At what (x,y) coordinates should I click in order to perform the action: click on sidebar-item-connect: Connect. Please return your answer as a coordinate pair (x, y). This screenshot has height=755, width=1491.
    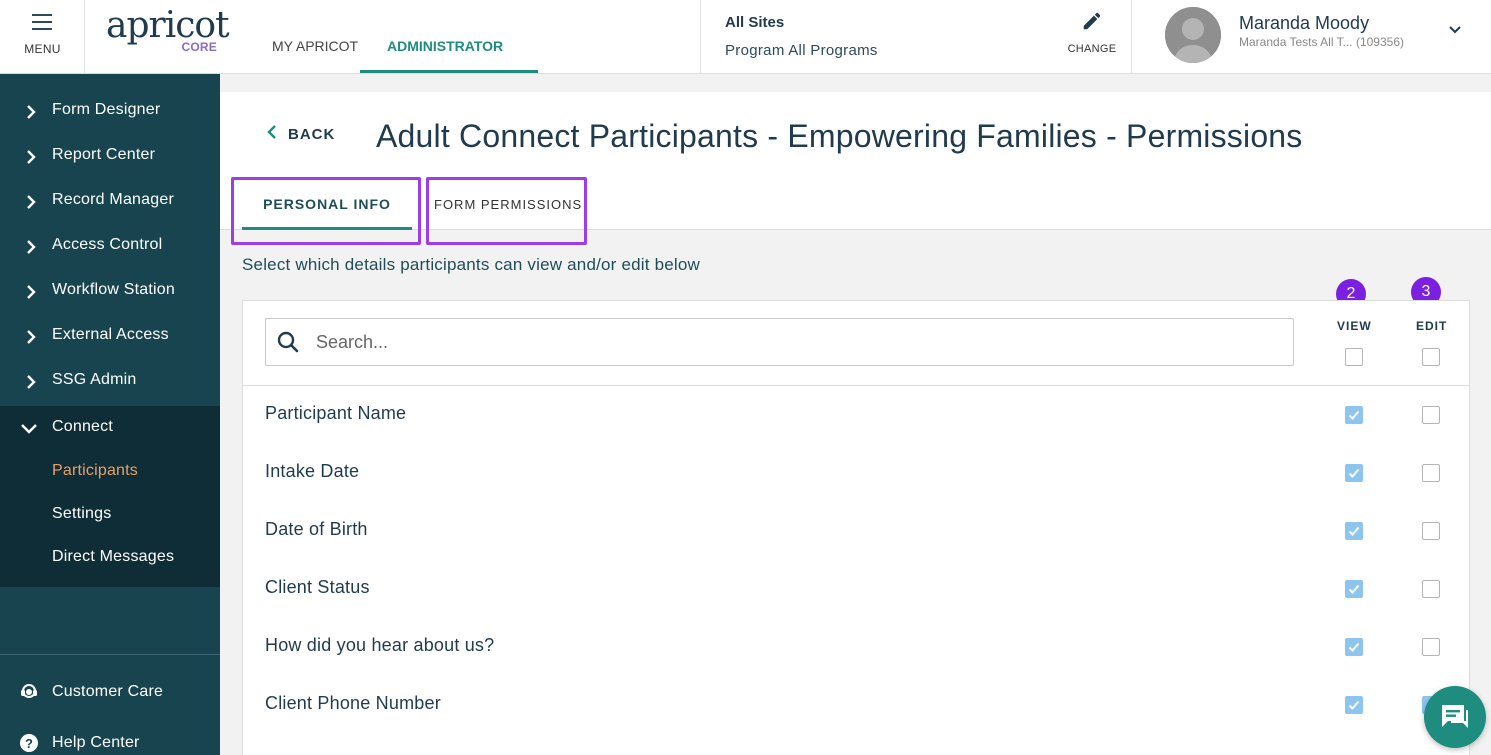
    Looking at the image, I should click on (110, 428).